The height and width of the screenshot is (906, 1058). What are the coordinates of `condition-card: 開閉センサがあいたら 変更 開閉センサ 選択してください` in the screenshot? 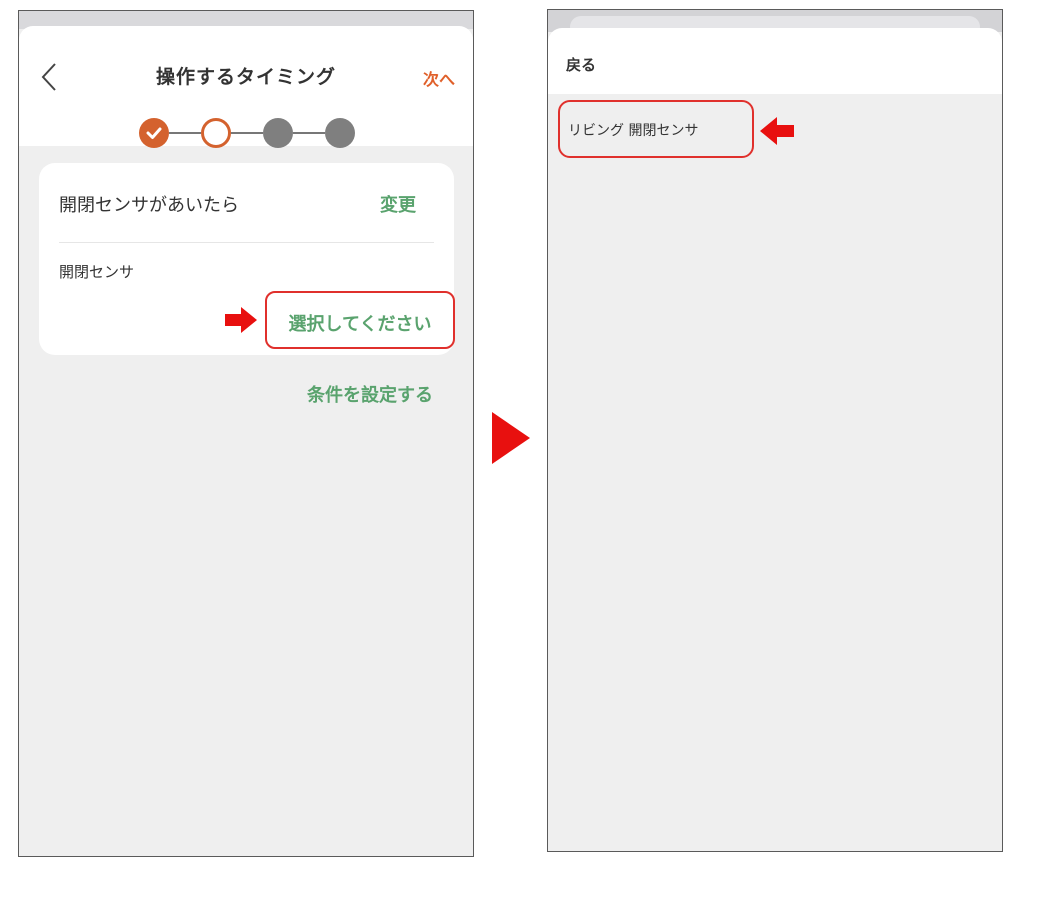 It's located at (247, 259).